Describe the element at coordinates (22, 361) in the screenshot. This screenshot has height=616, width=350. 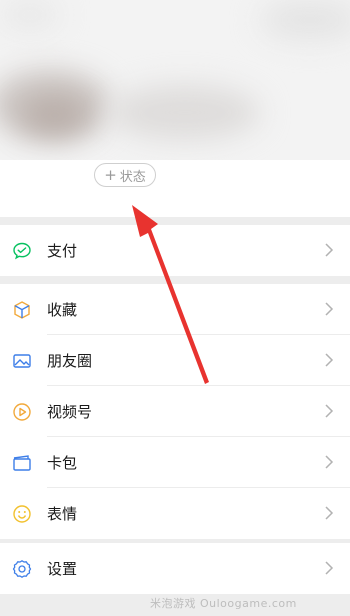
I see `moments-icon` at that location.